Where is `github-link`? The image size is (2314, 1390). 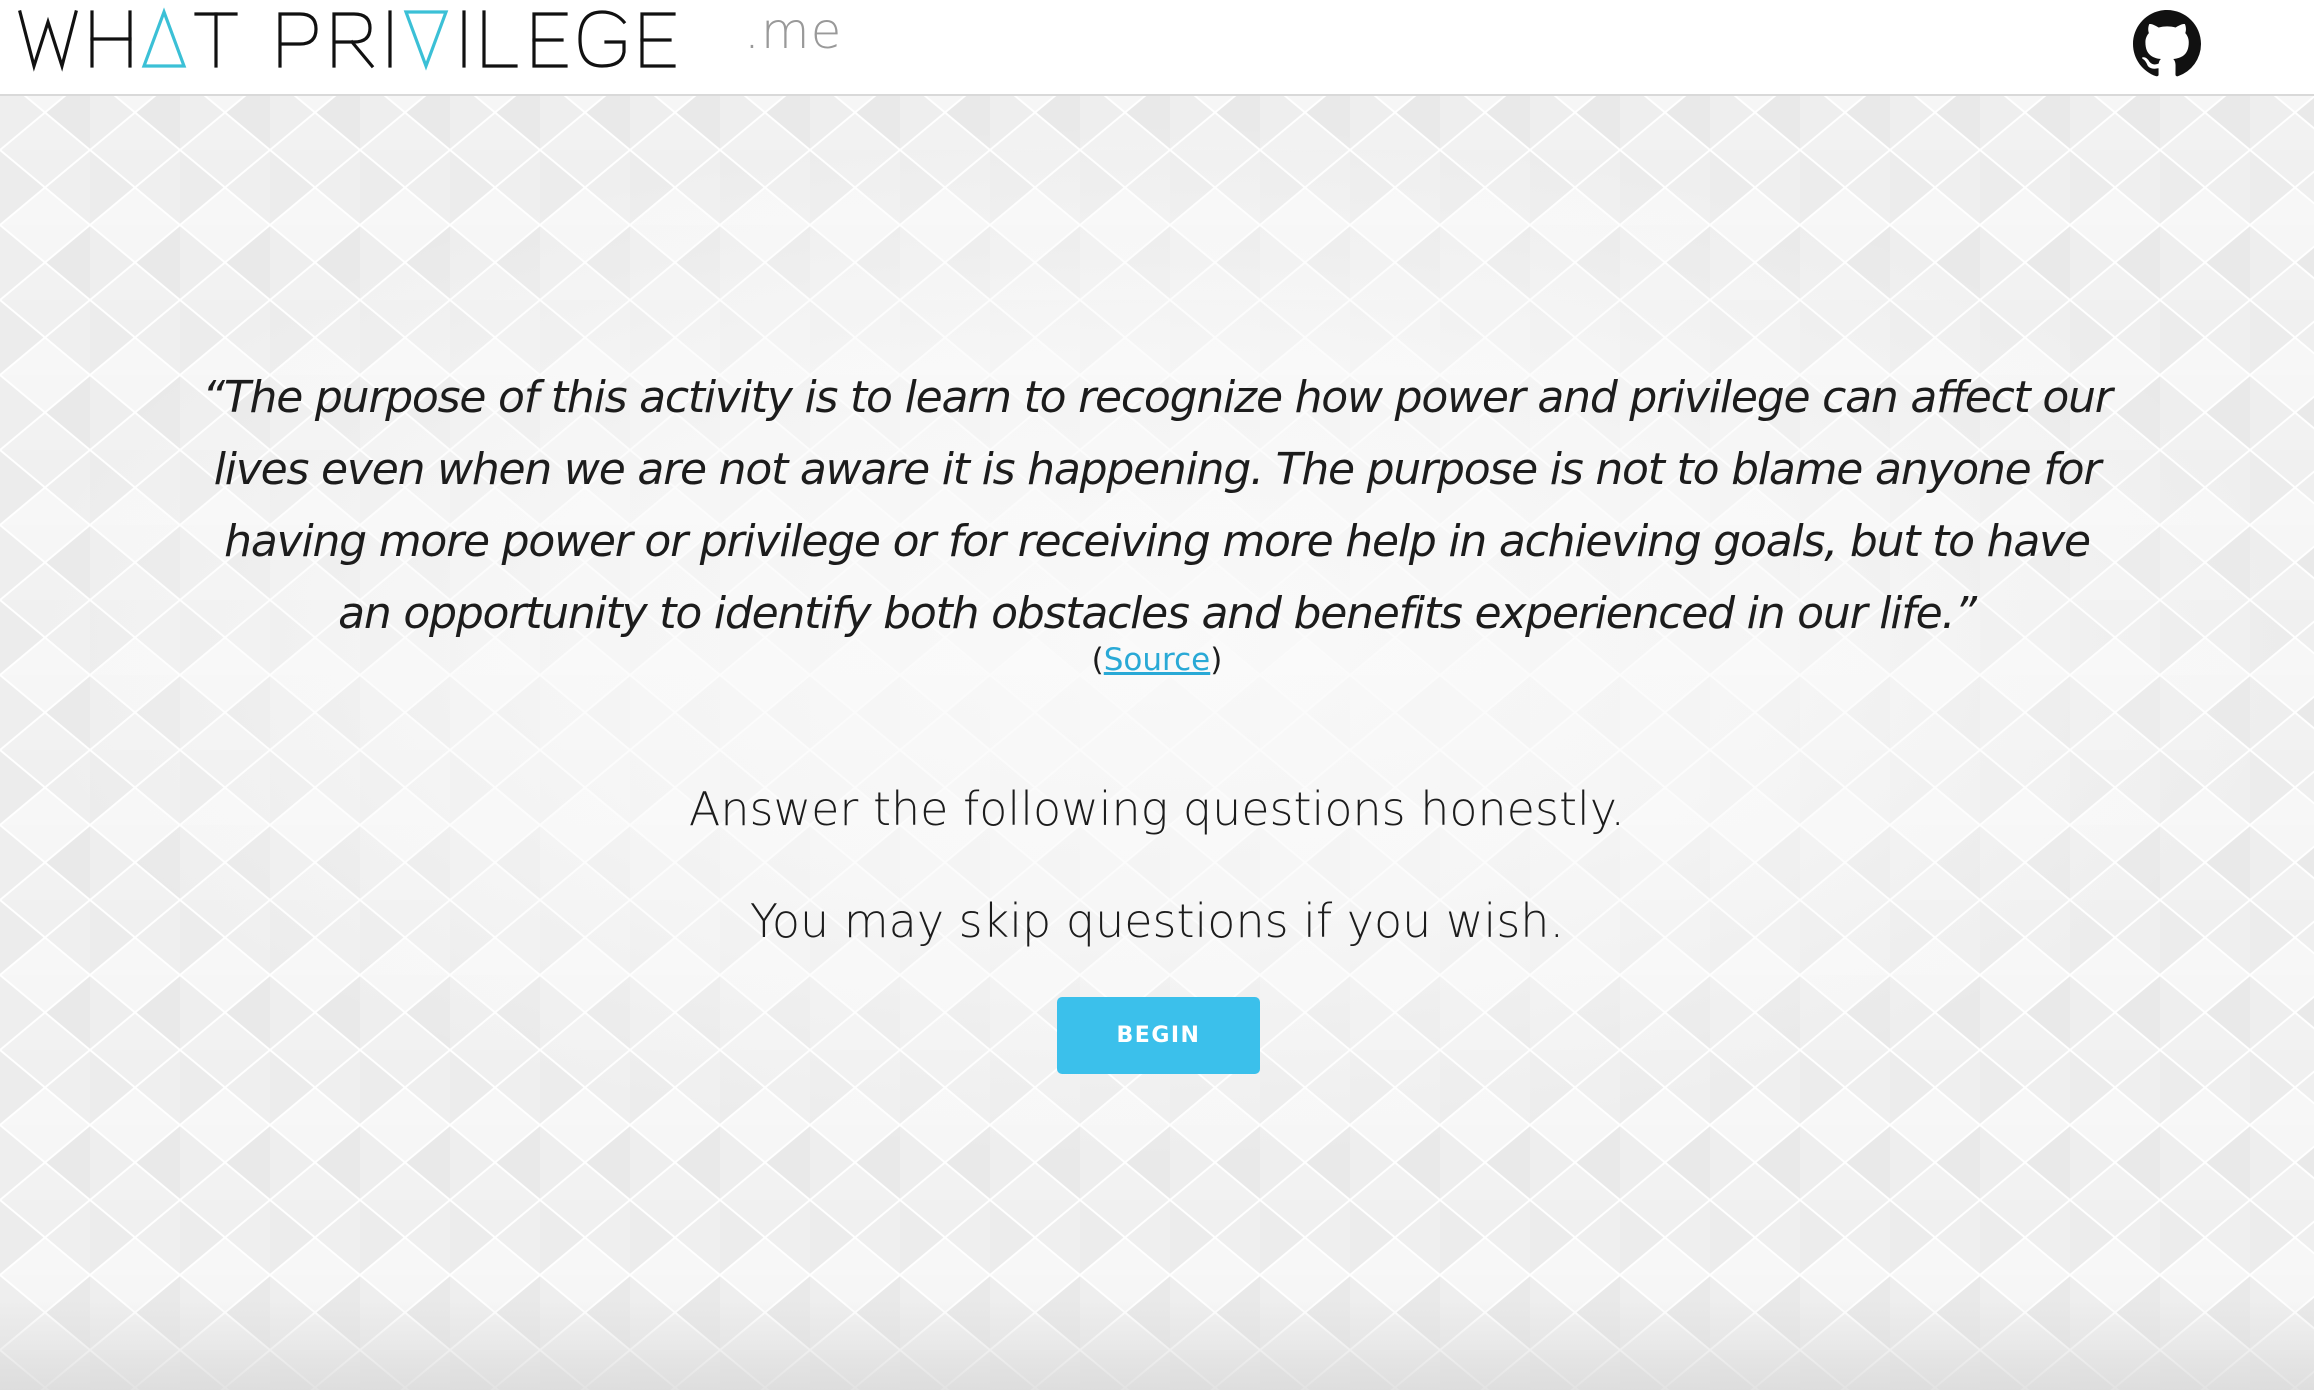
github-link is located at coordinates (2167, 44).